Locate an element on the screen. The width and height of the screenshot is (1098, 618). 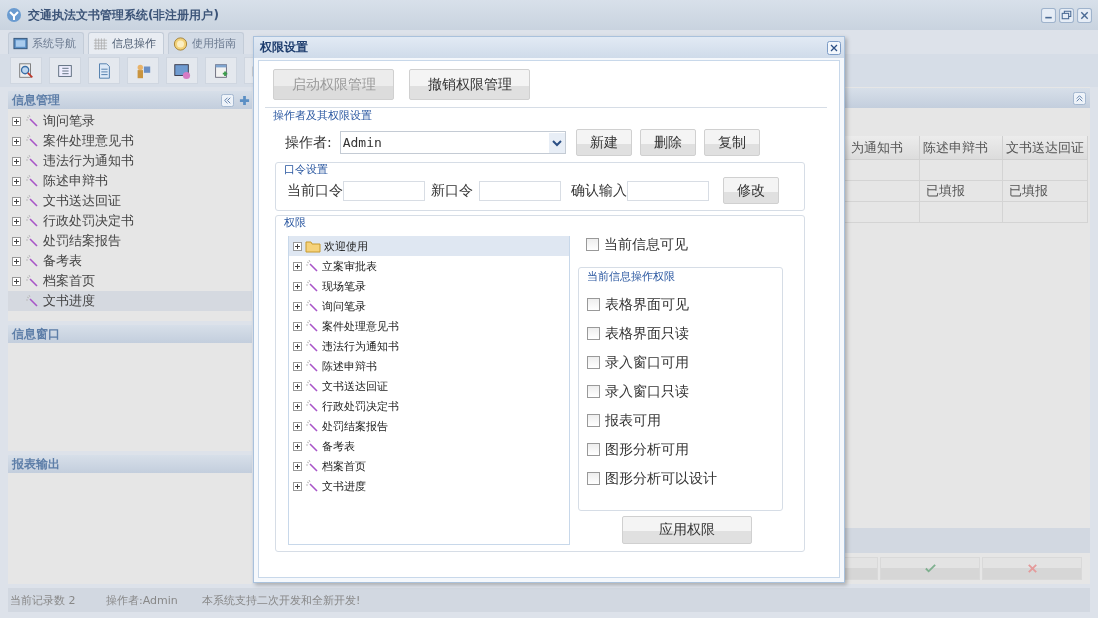
section-title: 权限 is located at coordinates (295, 223).